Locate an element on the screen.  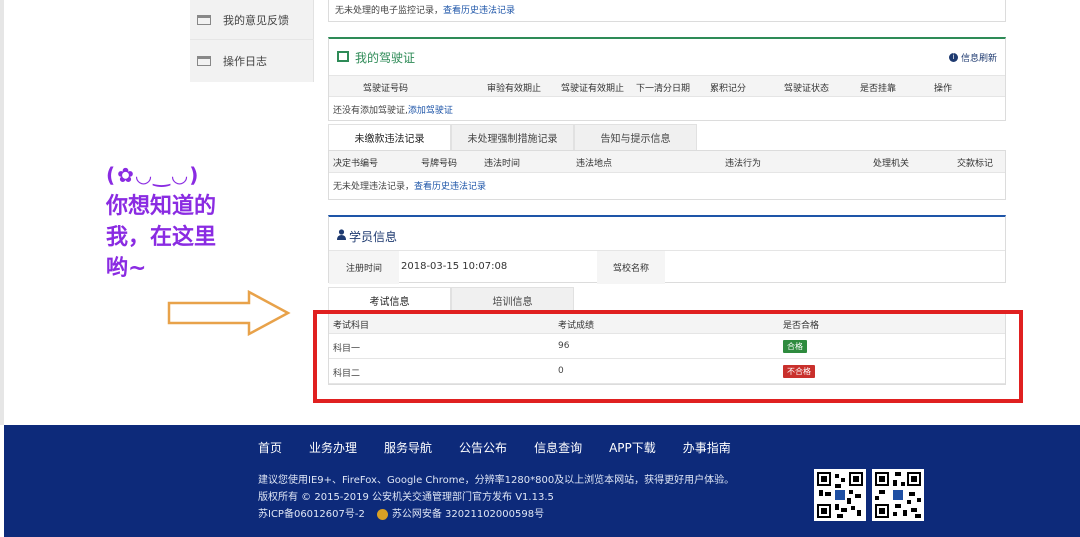
footer-link-guide: 办事指南 is located at coordinates (707, 447).